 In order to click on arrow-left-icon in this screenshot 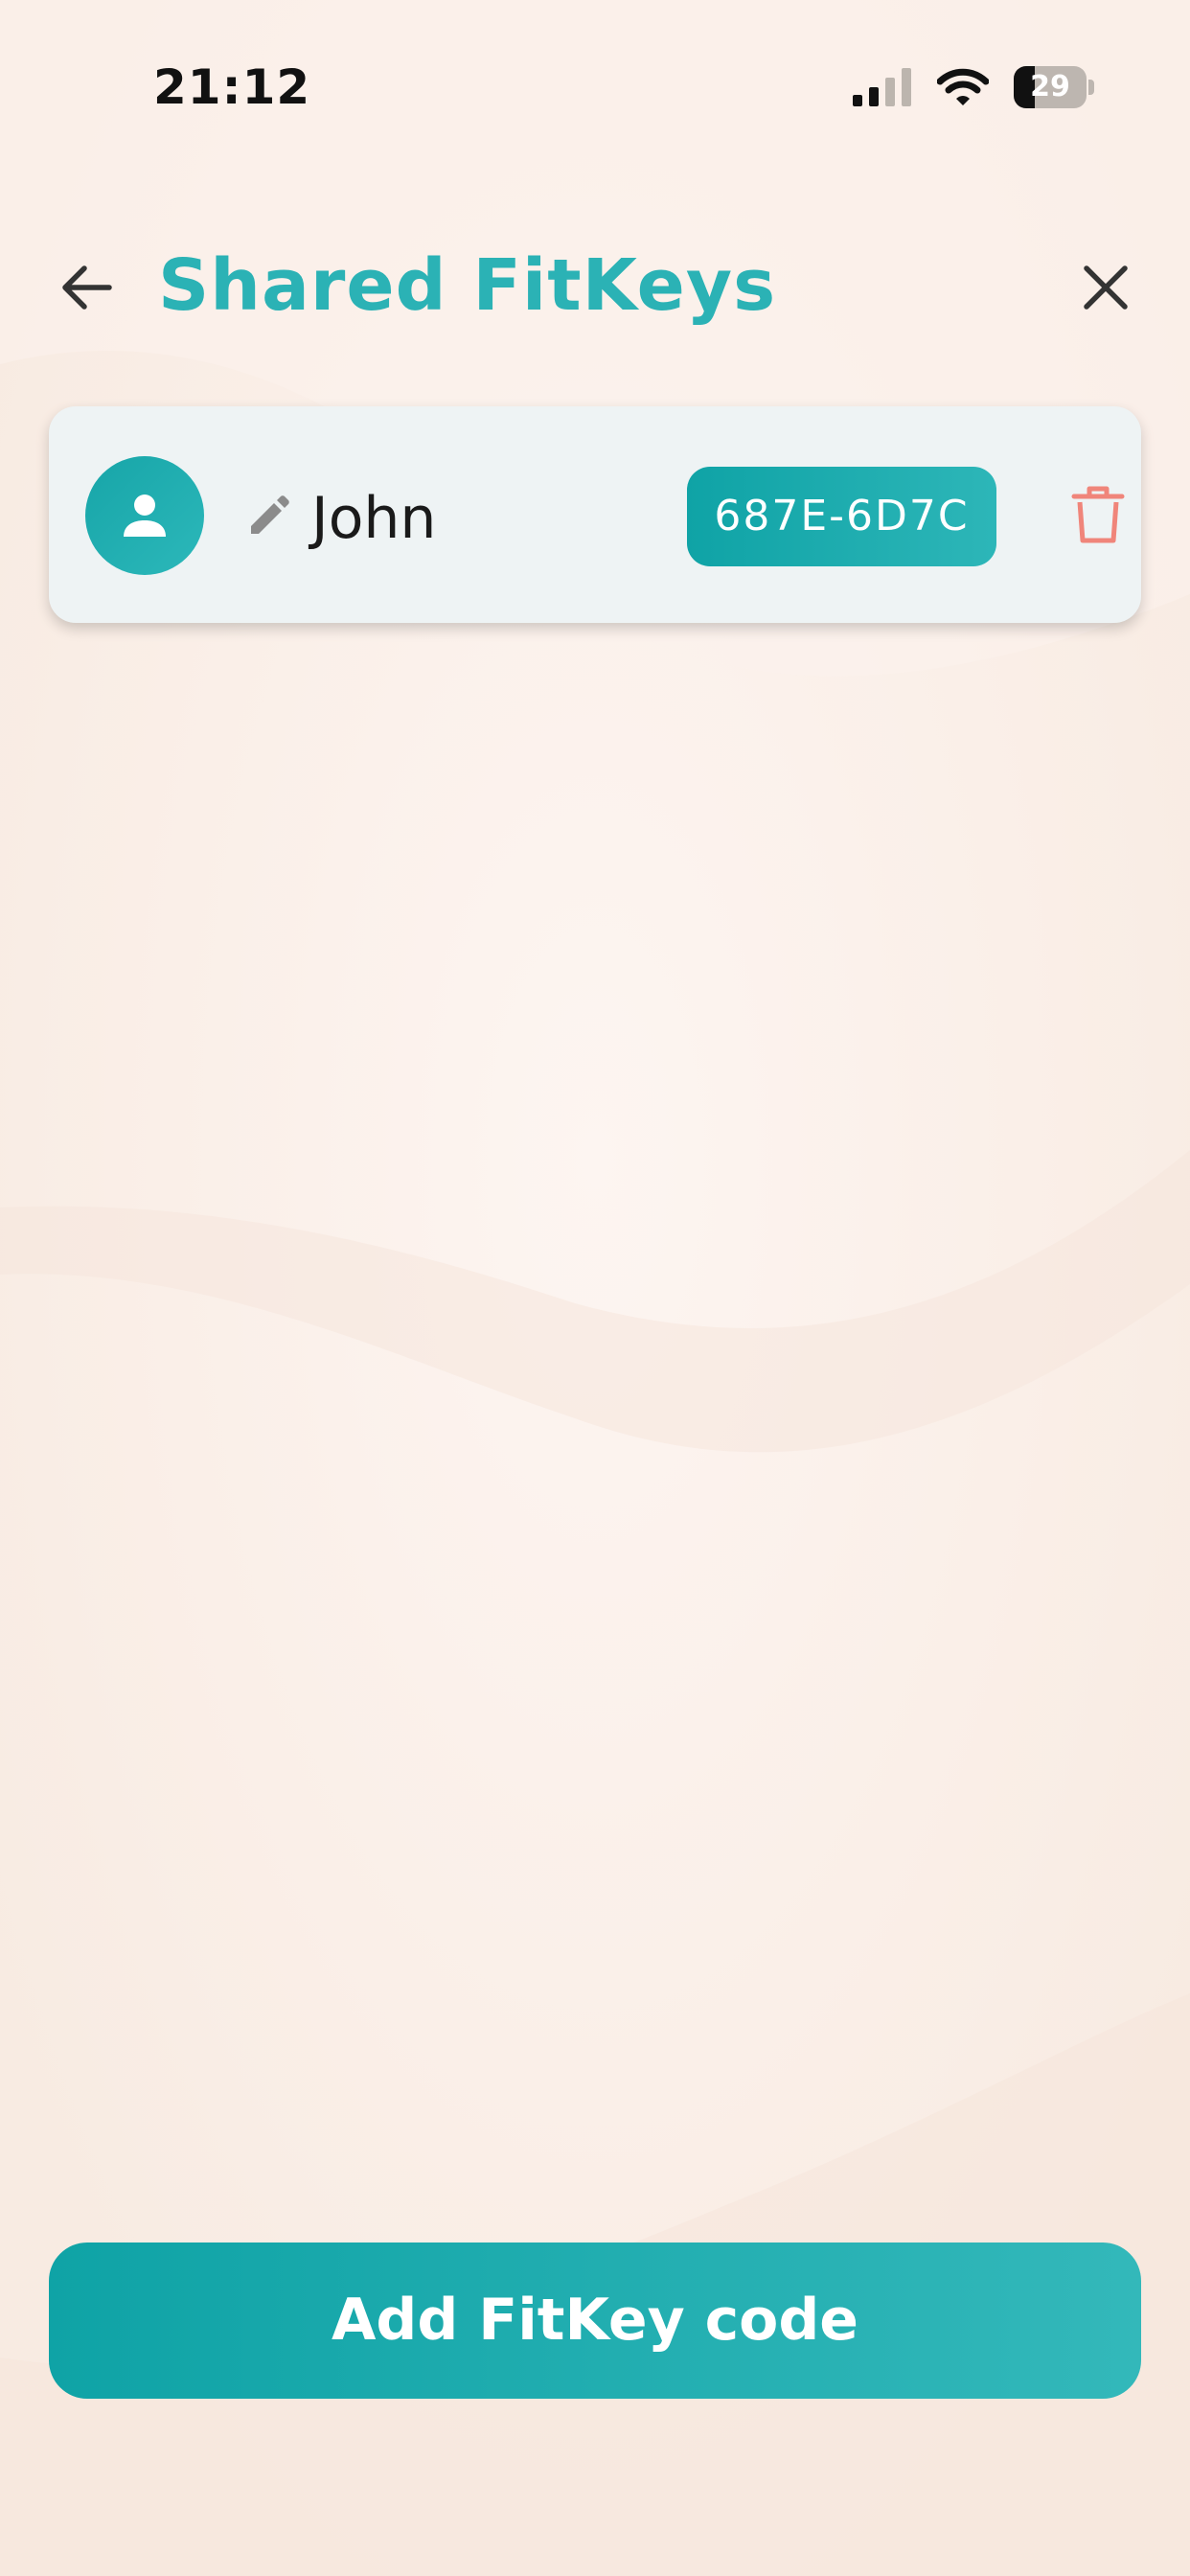, I will do `click(87, 287)`.